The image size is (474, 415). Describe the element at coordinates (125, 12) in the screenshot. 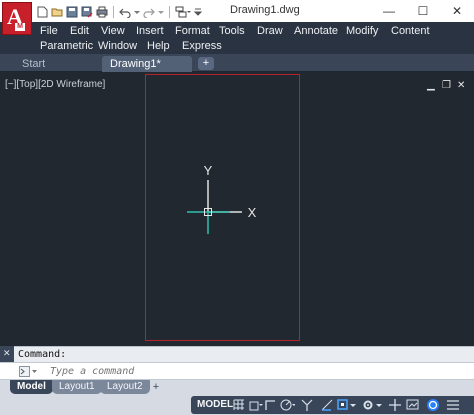

I see `undo-icon` at that location.